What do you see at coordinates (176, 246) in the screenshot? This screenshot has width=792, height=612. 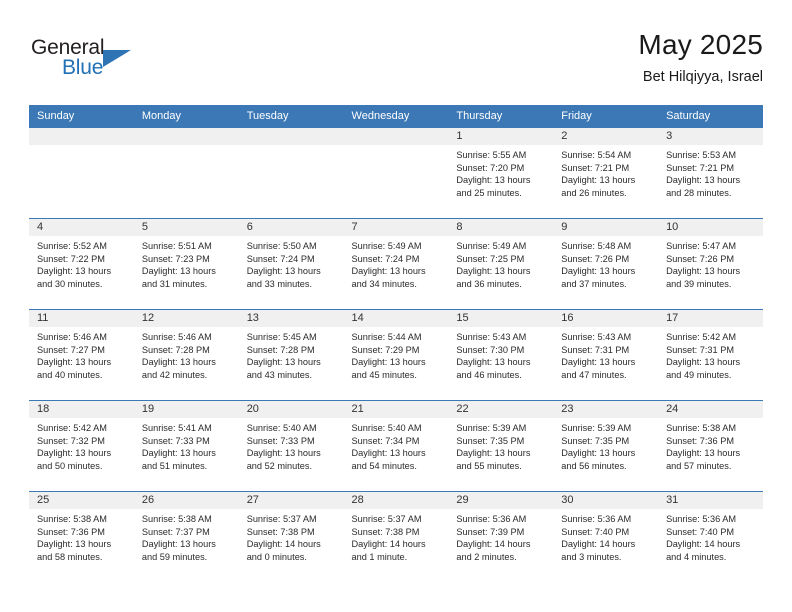 I see `sunrise-text: Sunrise: 5:51 AM` at bounding box center [176, 246].